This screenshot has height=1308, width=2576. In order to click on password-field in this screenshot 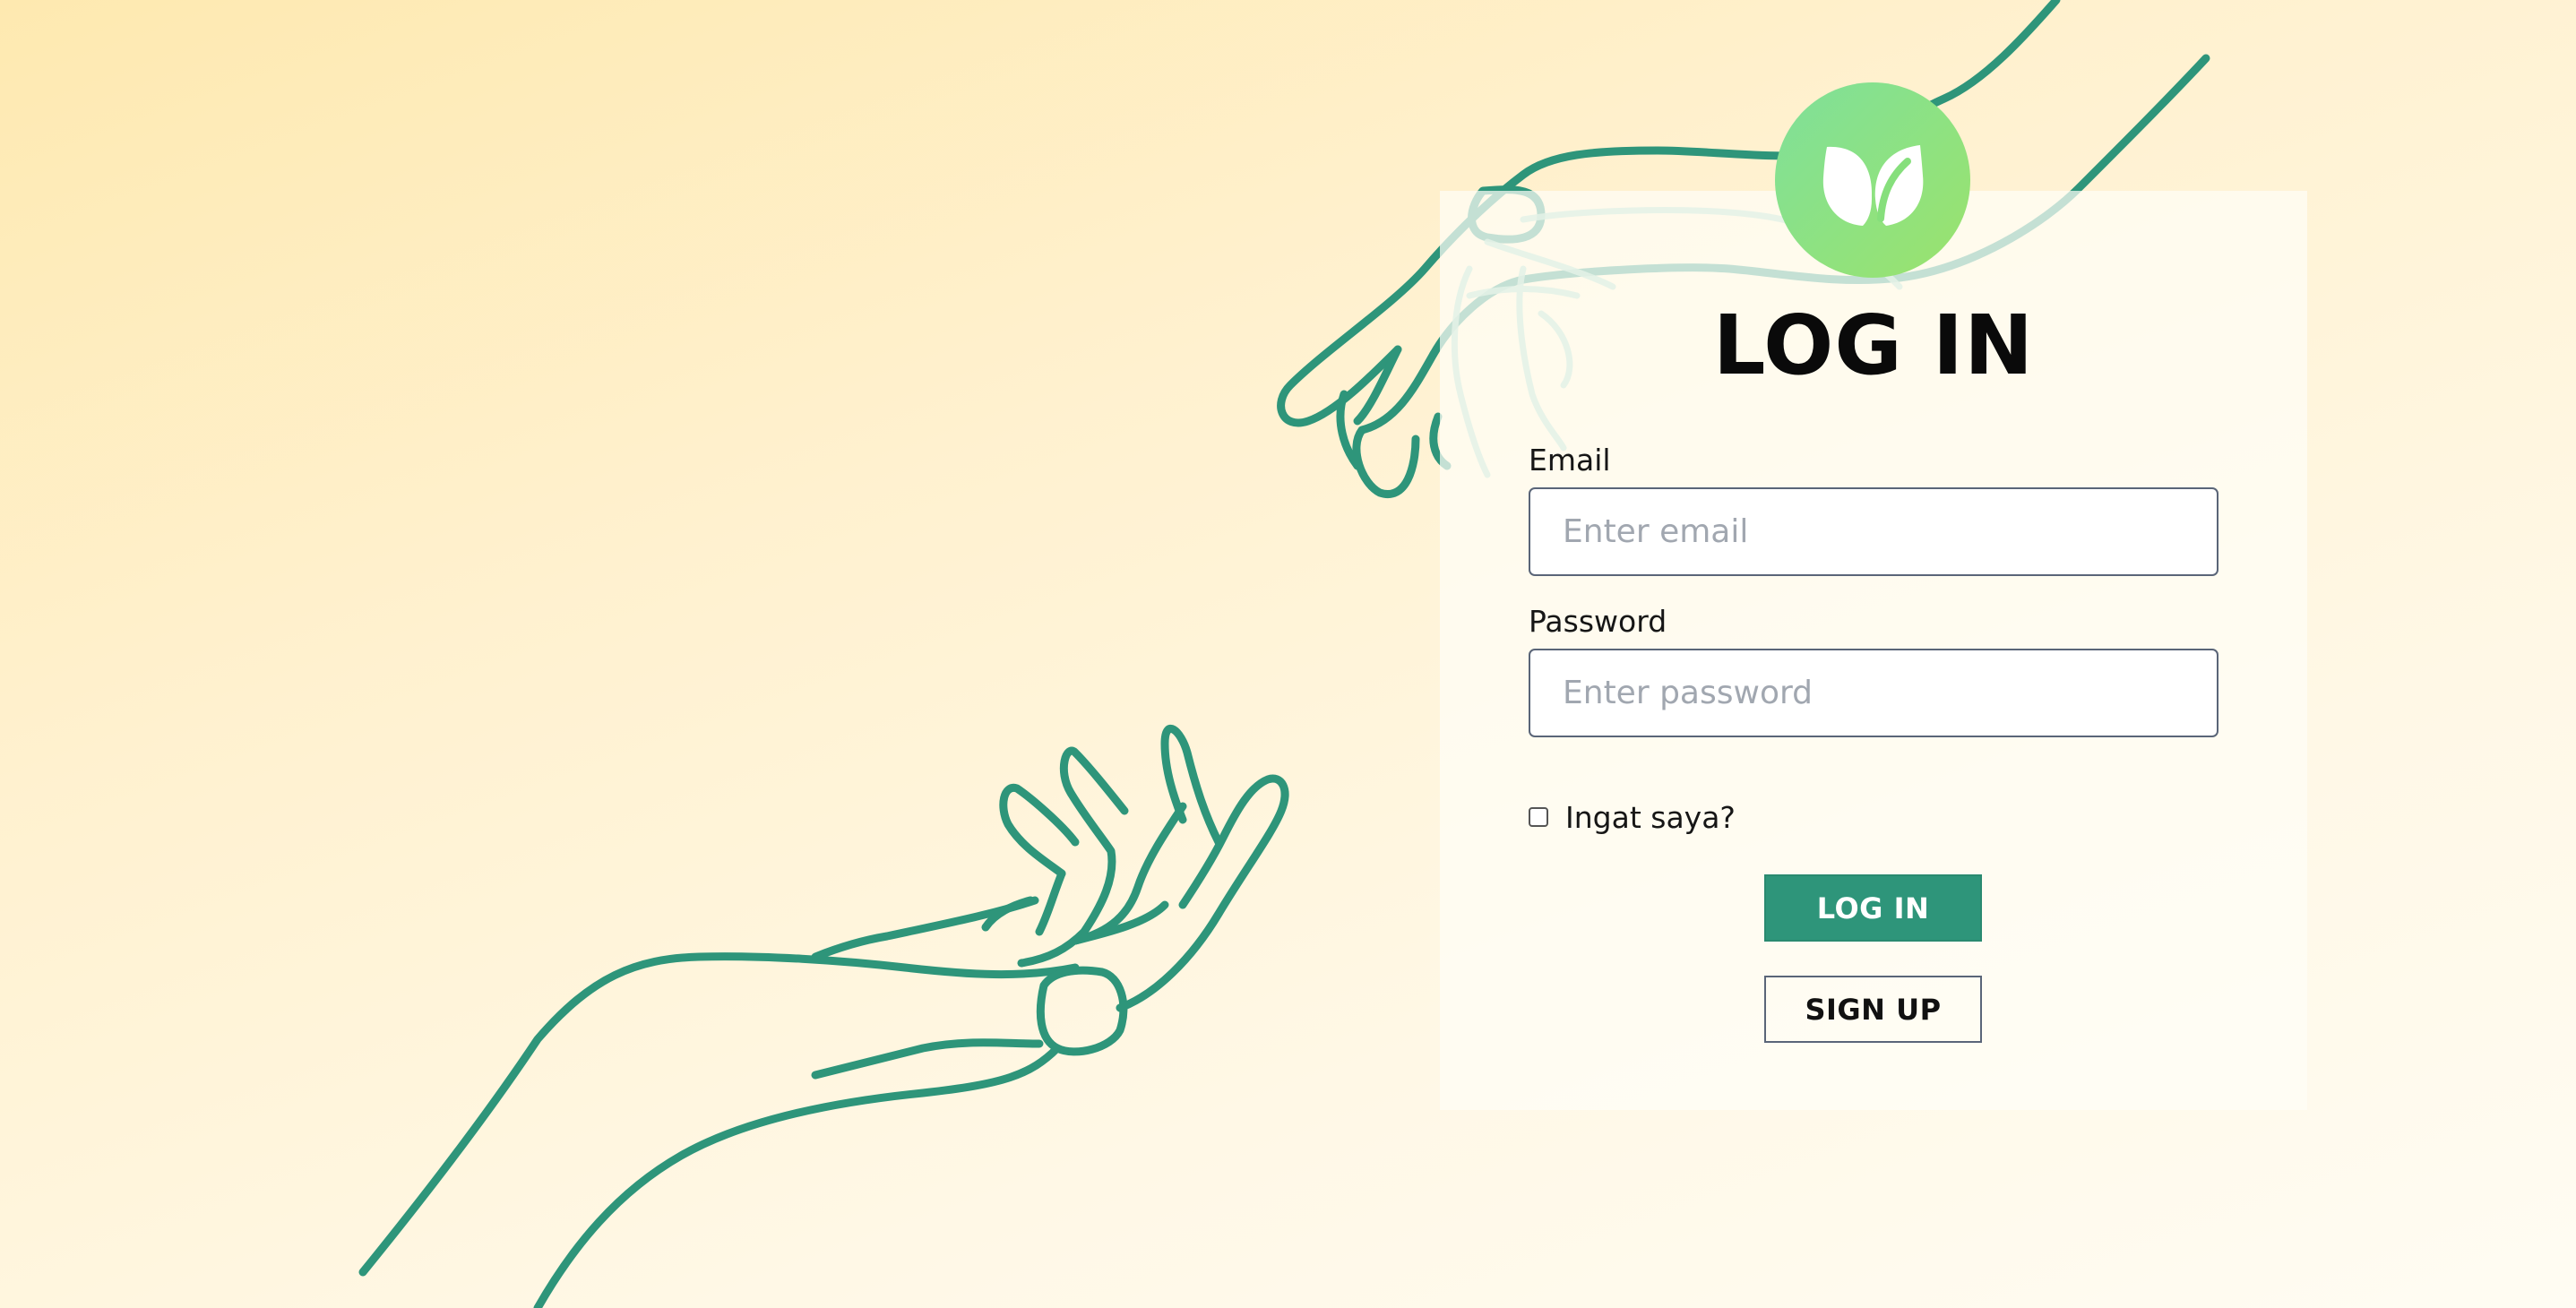, I will do `click(1874, 693)`.